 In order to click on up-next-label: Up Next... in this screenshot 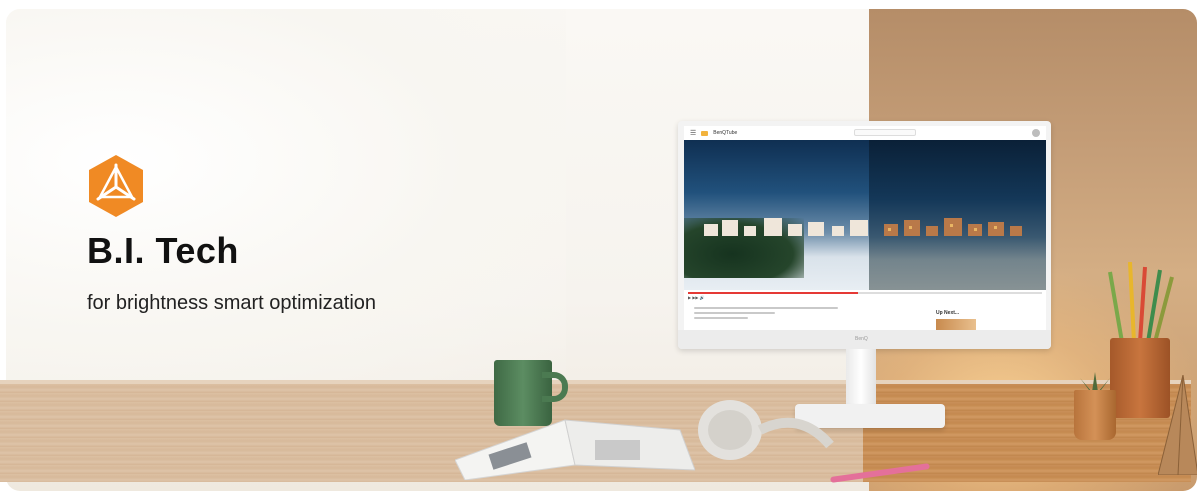, I will do `click(948, 313)`.